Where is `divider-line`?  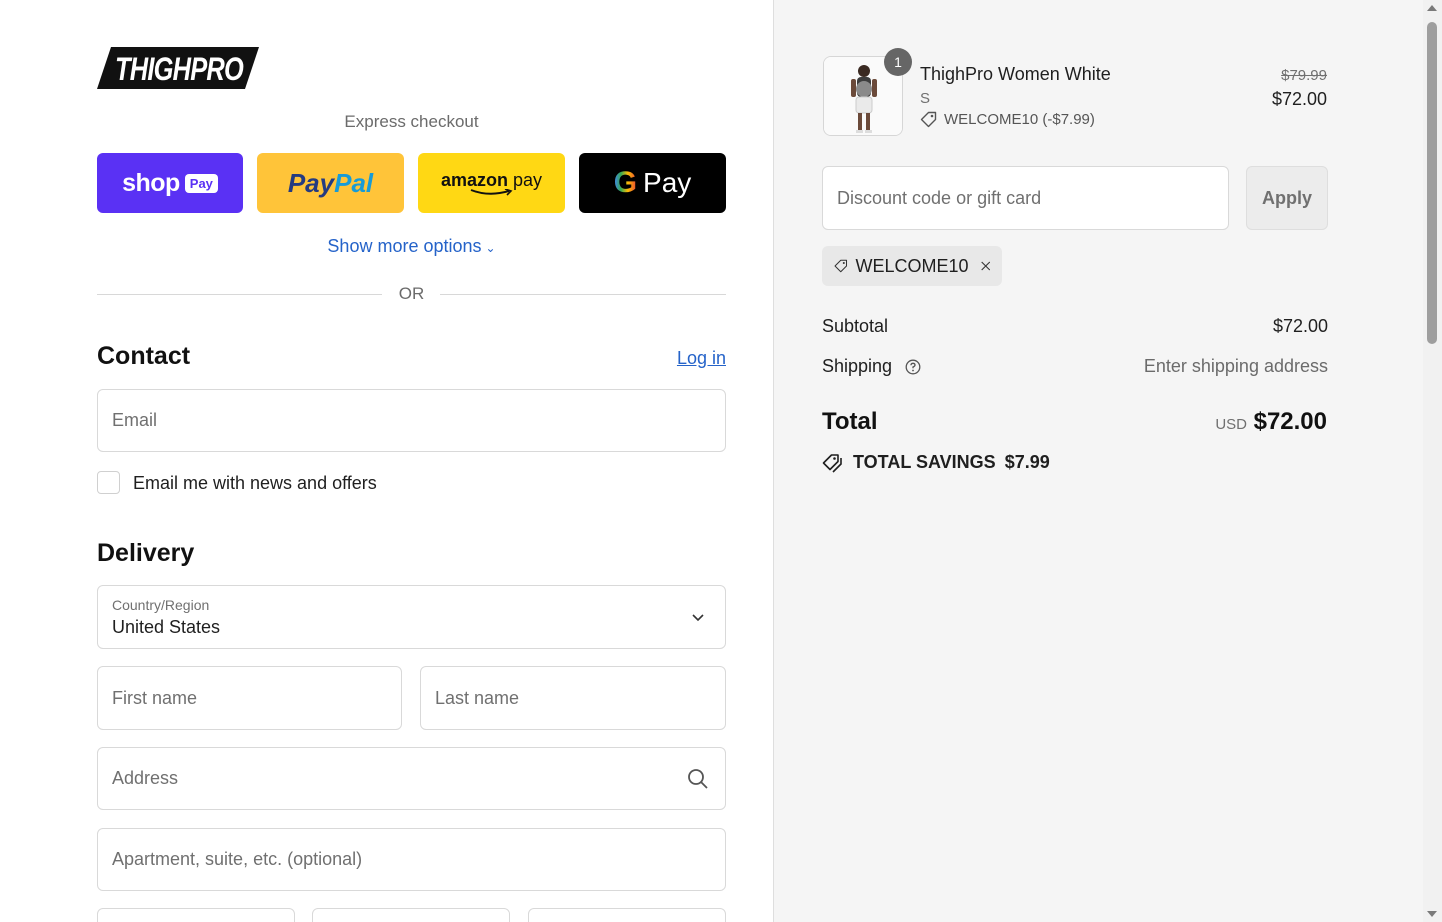
divider-line is located at coordinates (583, 294).